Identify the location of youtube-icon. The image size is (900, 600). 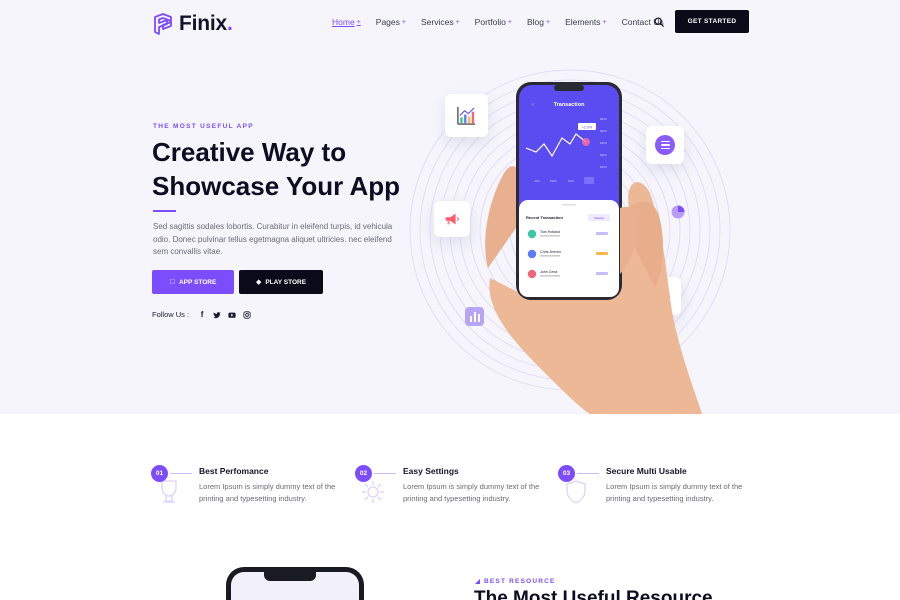
(232, 315).